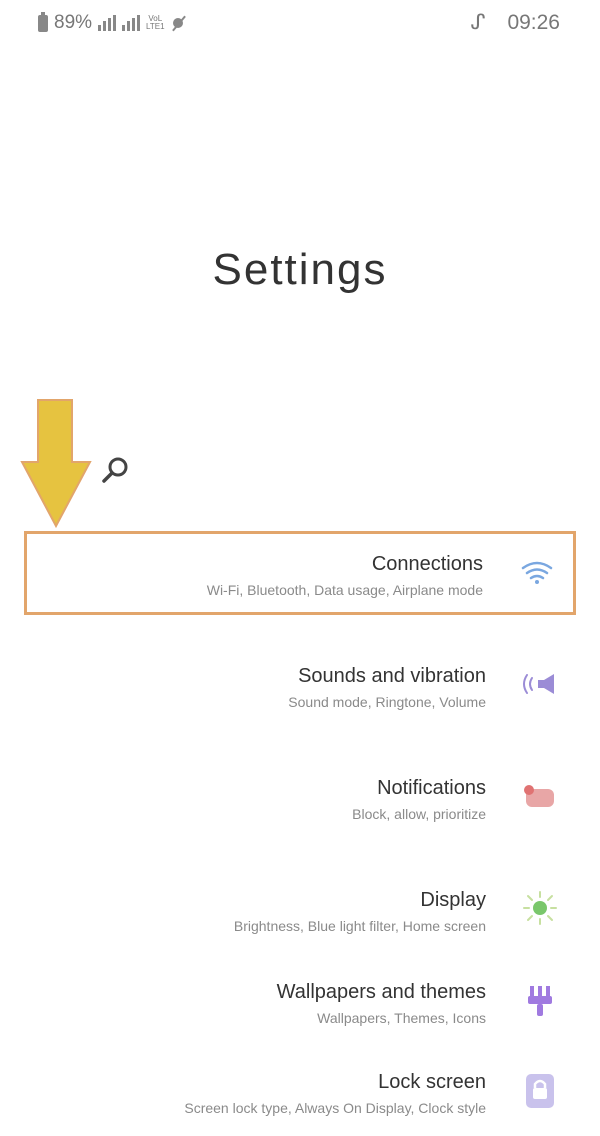 This screenshot has height=1136, width=600. I want to click on pointer-arrow-icon, so click(56, 464).